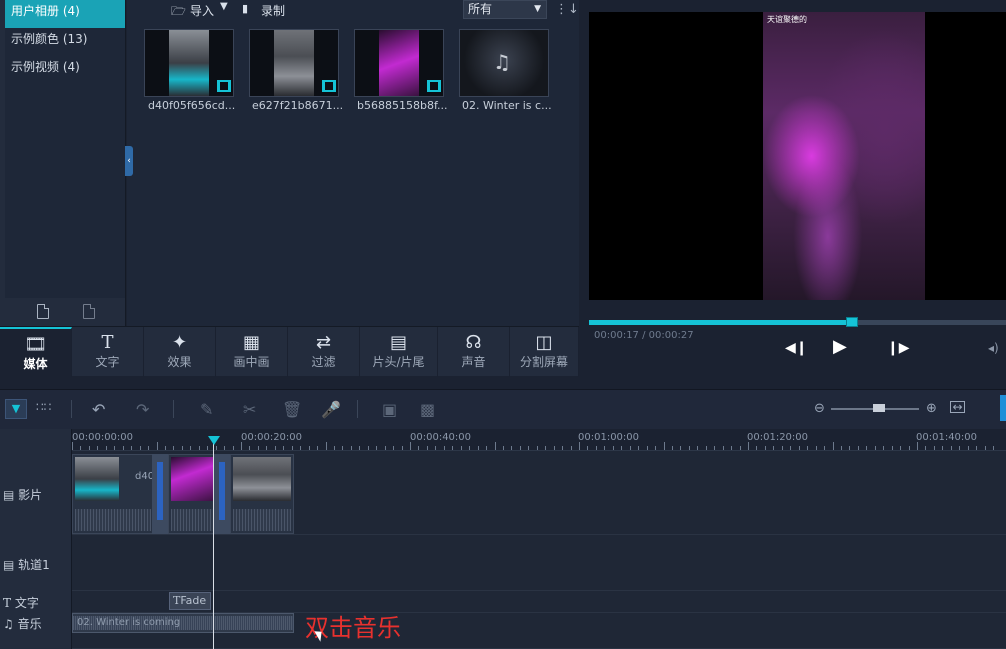  What do you see at coordinates (43, 407) in the screenshot?
I see `storyboard-view-icon: ∷∷` at bounding box center [43, 407].